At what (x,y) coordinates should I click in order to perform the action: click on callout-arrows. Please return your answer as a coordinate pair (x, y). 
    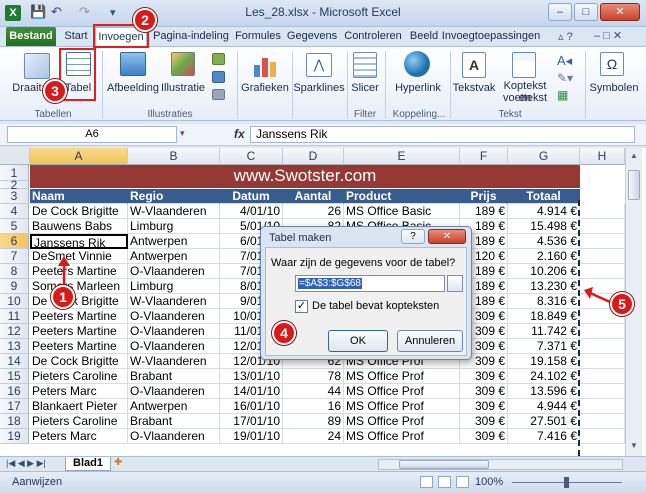
    Looking at the image, I should click on (334, 280).